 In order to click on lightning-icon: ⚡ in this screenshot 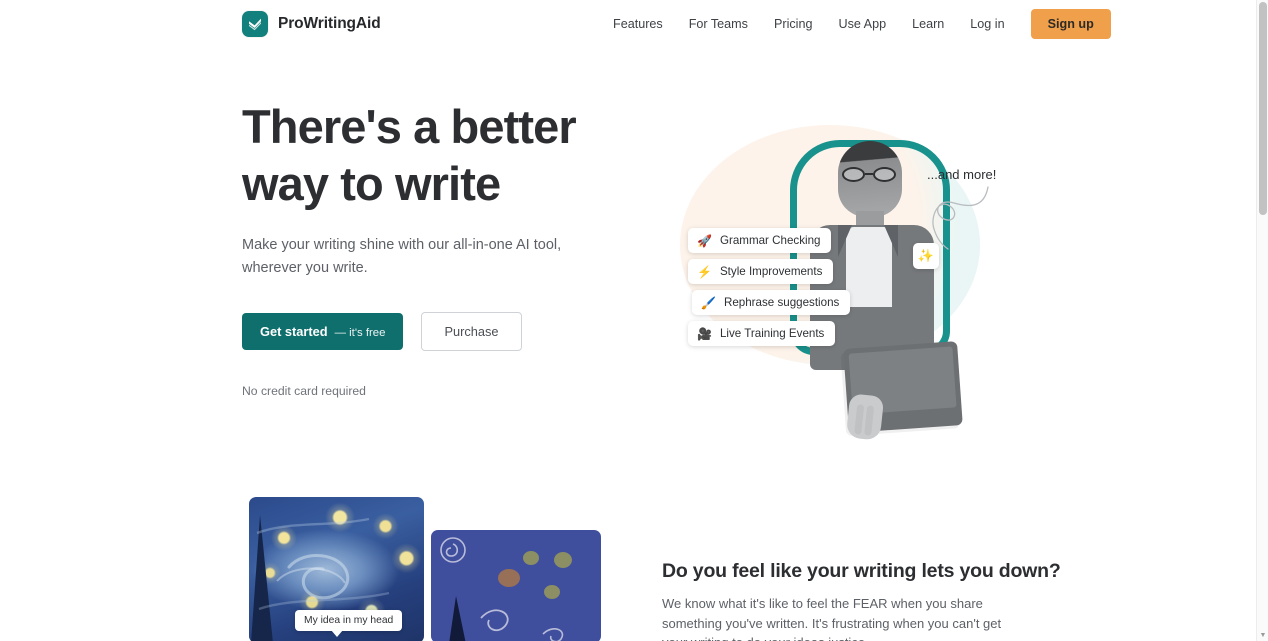, I will do `click(704, 271)`.